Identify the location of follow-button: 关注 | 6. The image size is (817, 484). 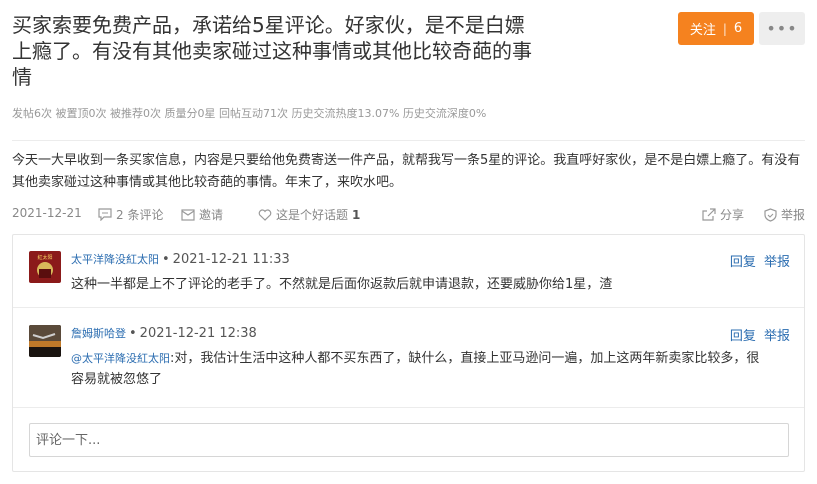
(716, 28).